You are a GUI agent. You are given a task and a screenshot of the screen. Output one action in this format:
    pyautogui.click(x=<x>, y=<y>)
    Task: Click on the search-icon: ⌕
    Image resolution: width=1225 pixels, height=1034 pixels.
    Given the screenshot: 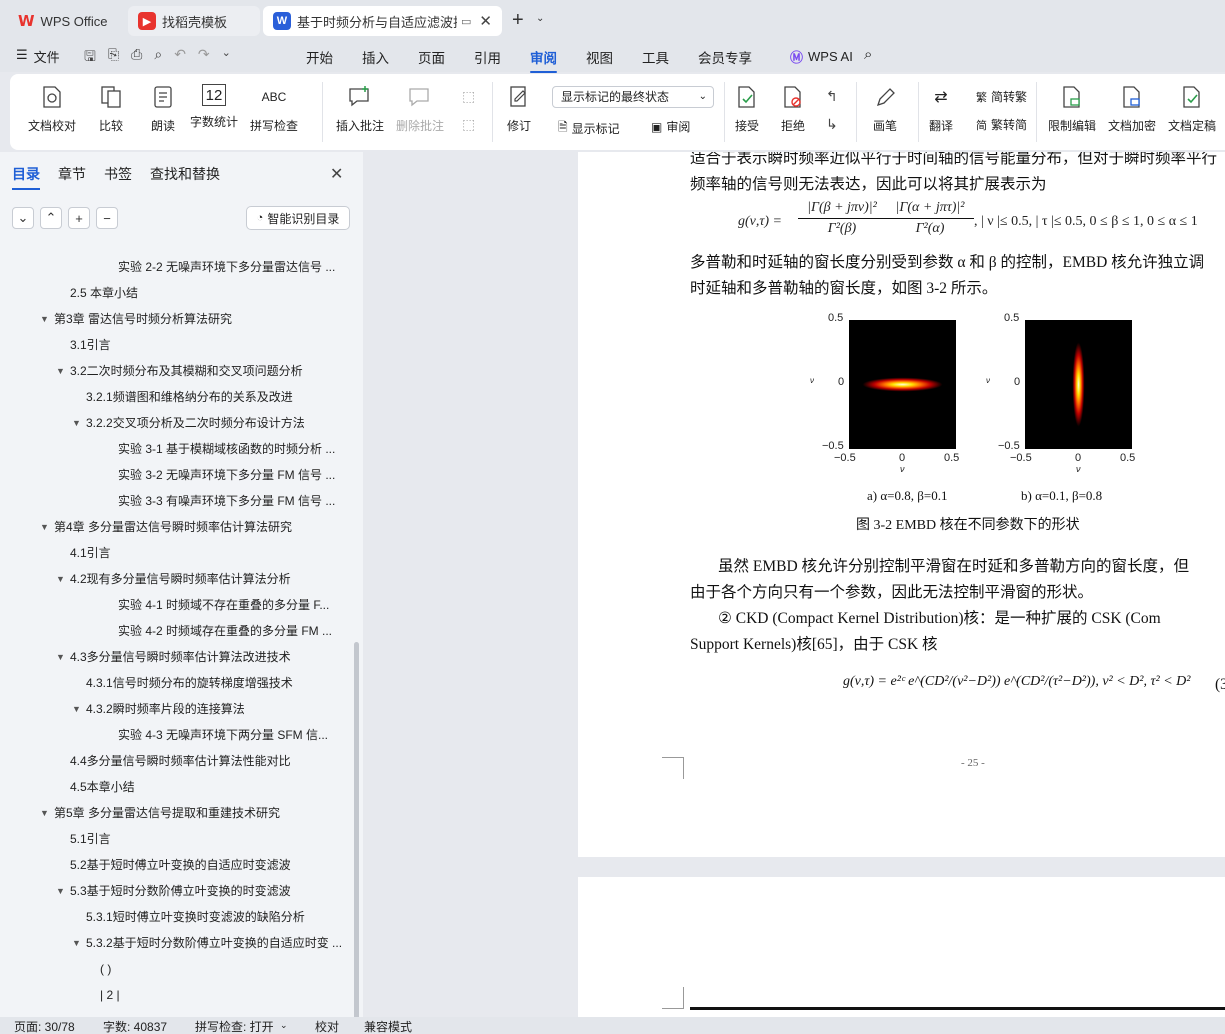 What is the action you would take?
    pyautogui.click(x=868, y=54)
    